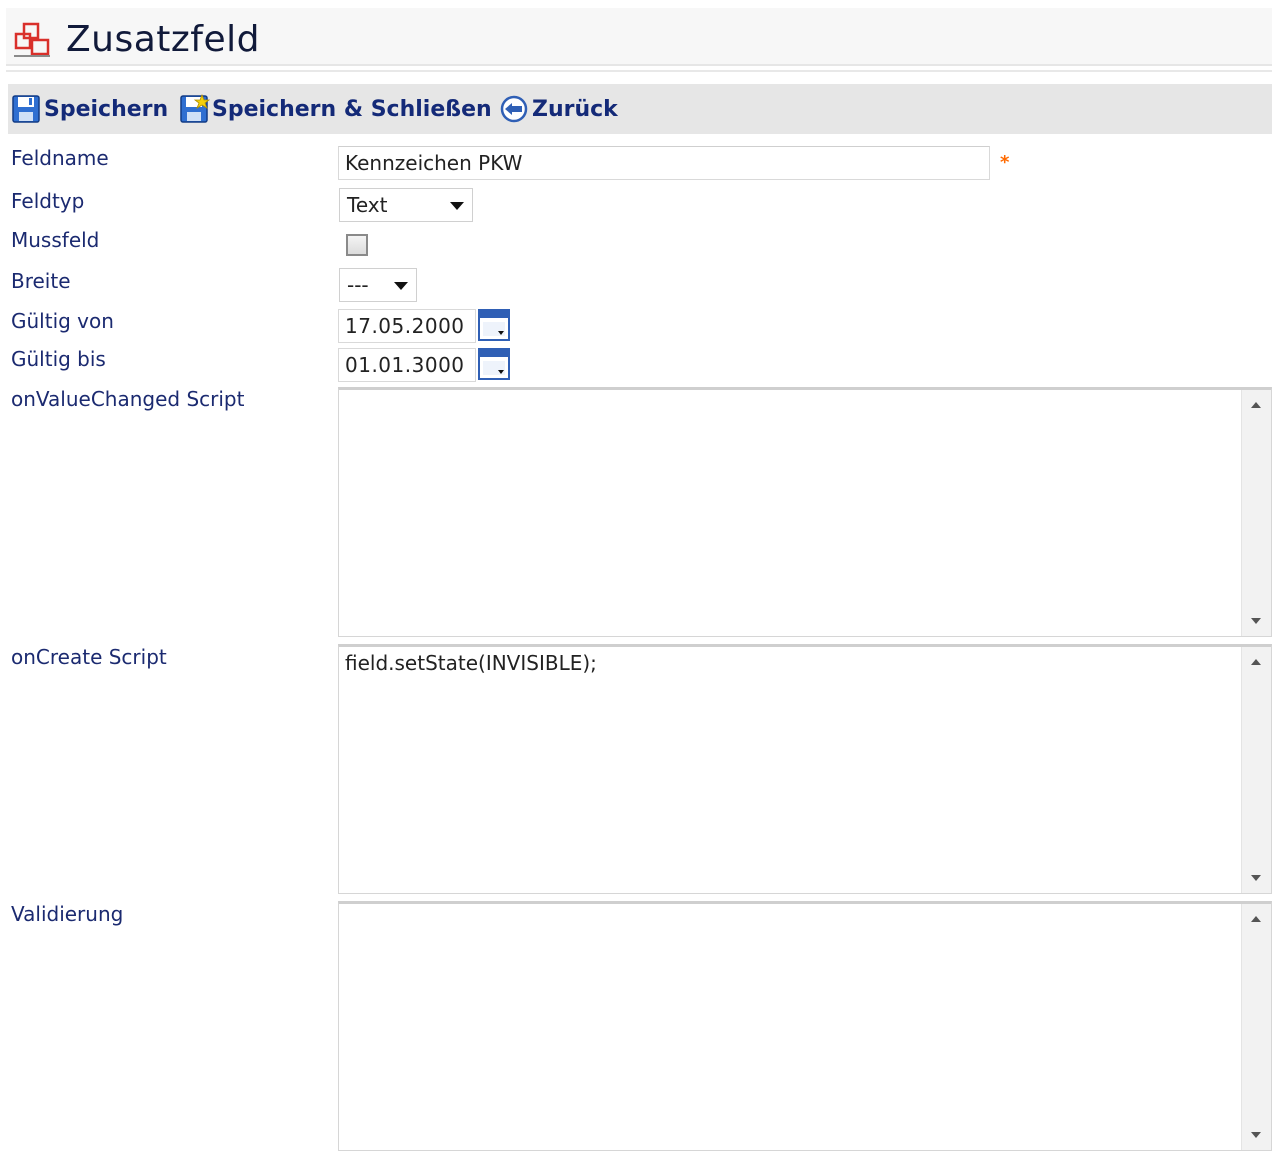 Image resolution: width=1272 pixels, height=1151 pixels. I want to click on feldname-input: Kennzeichen PKW, so click(664, 163).